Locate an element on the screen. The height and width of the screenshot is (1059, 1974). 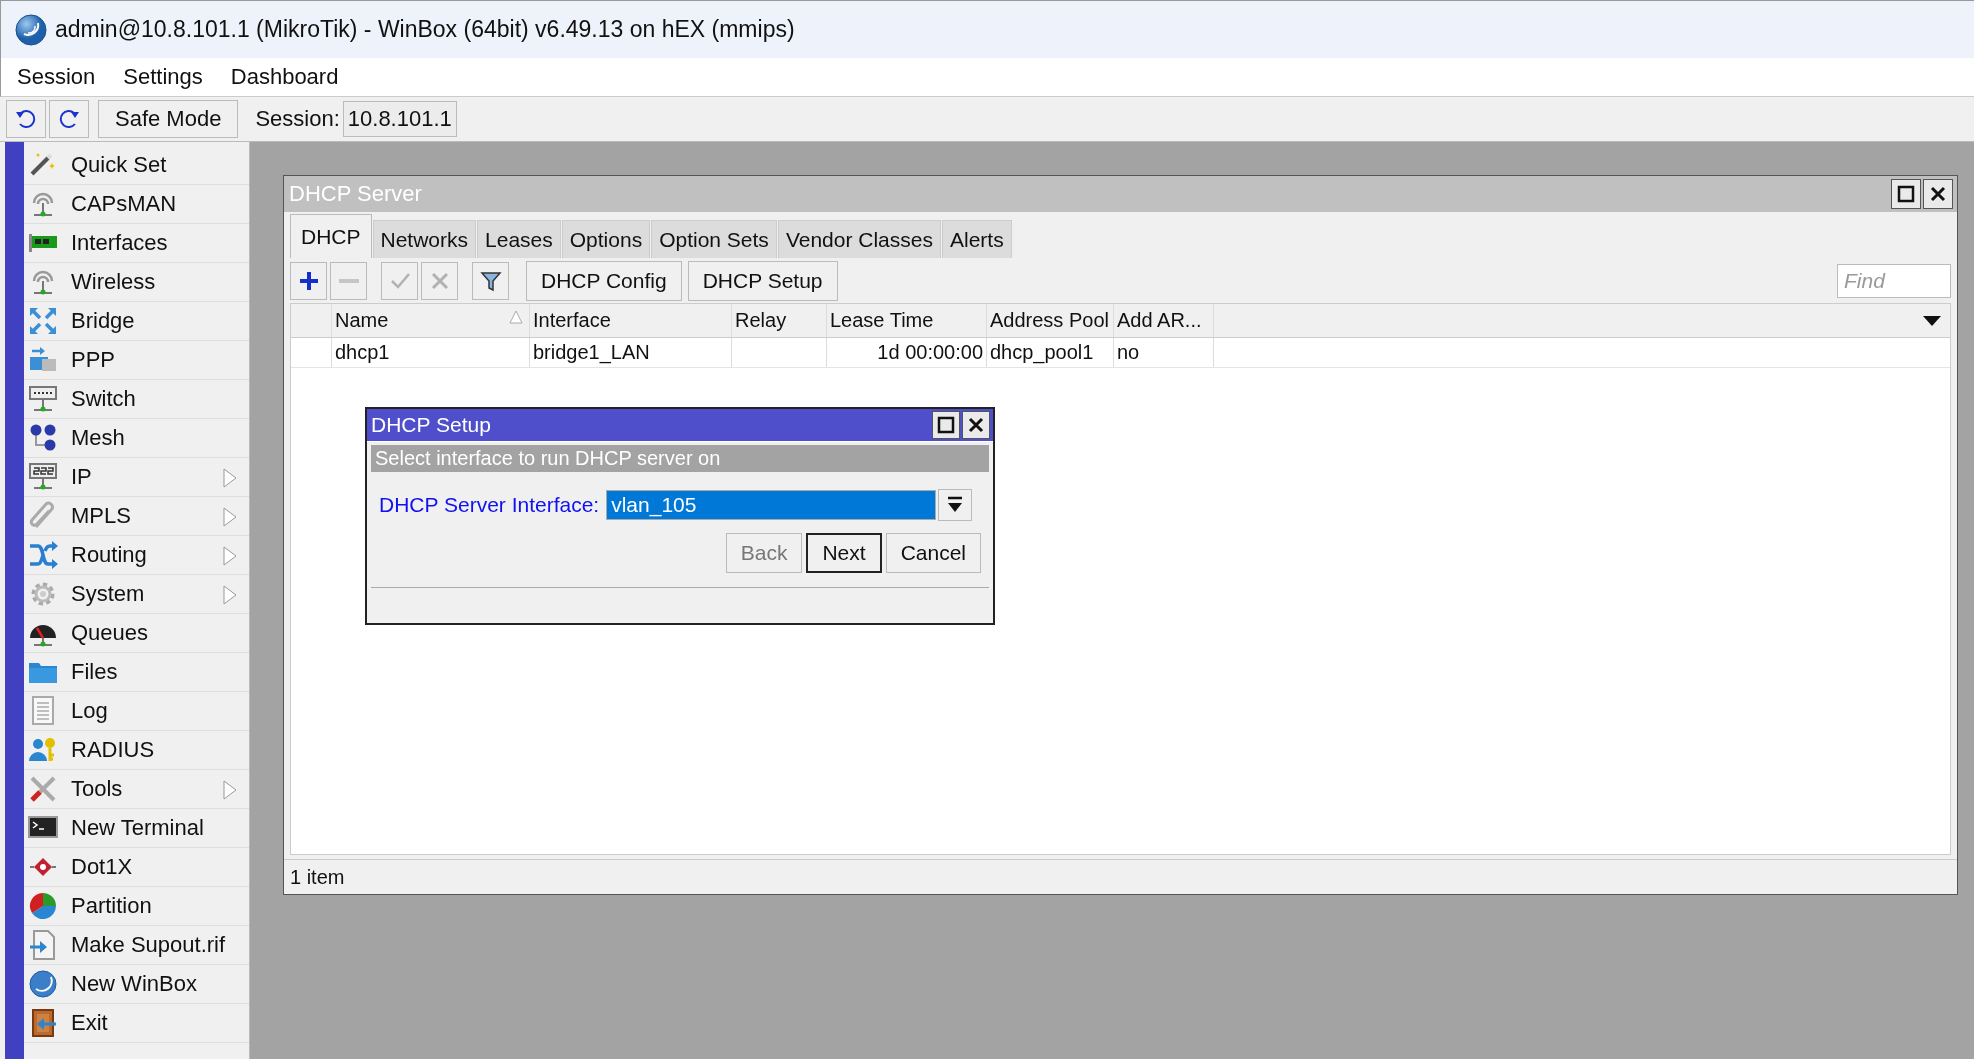
sidebar-item: Tools is located at coordinates (97, 789).